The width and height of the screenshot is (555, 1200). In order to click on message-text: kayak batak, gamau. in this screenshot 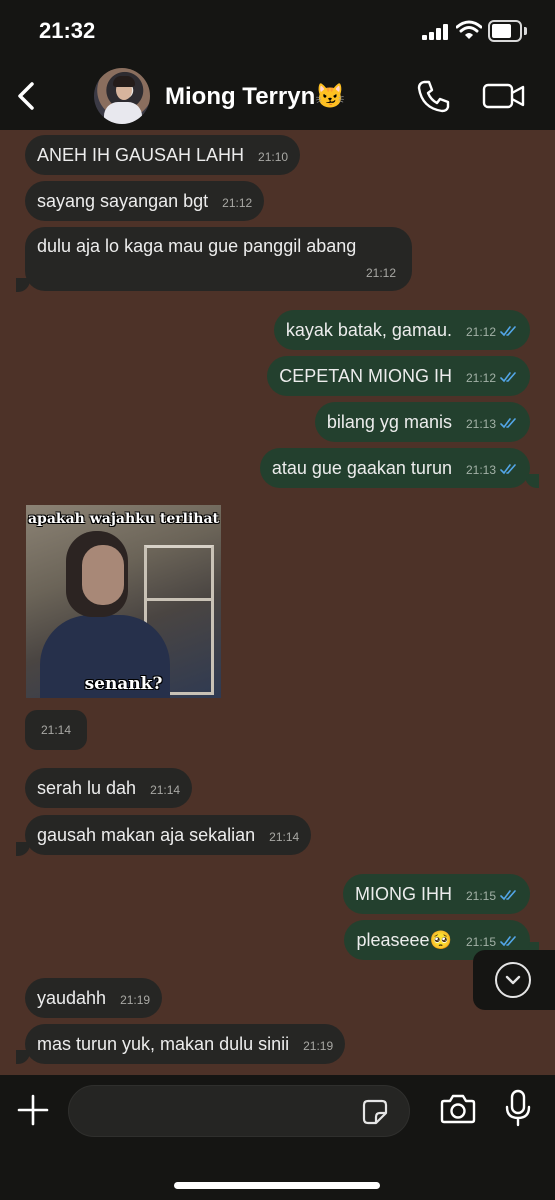, I will do `click(368, 330)`.